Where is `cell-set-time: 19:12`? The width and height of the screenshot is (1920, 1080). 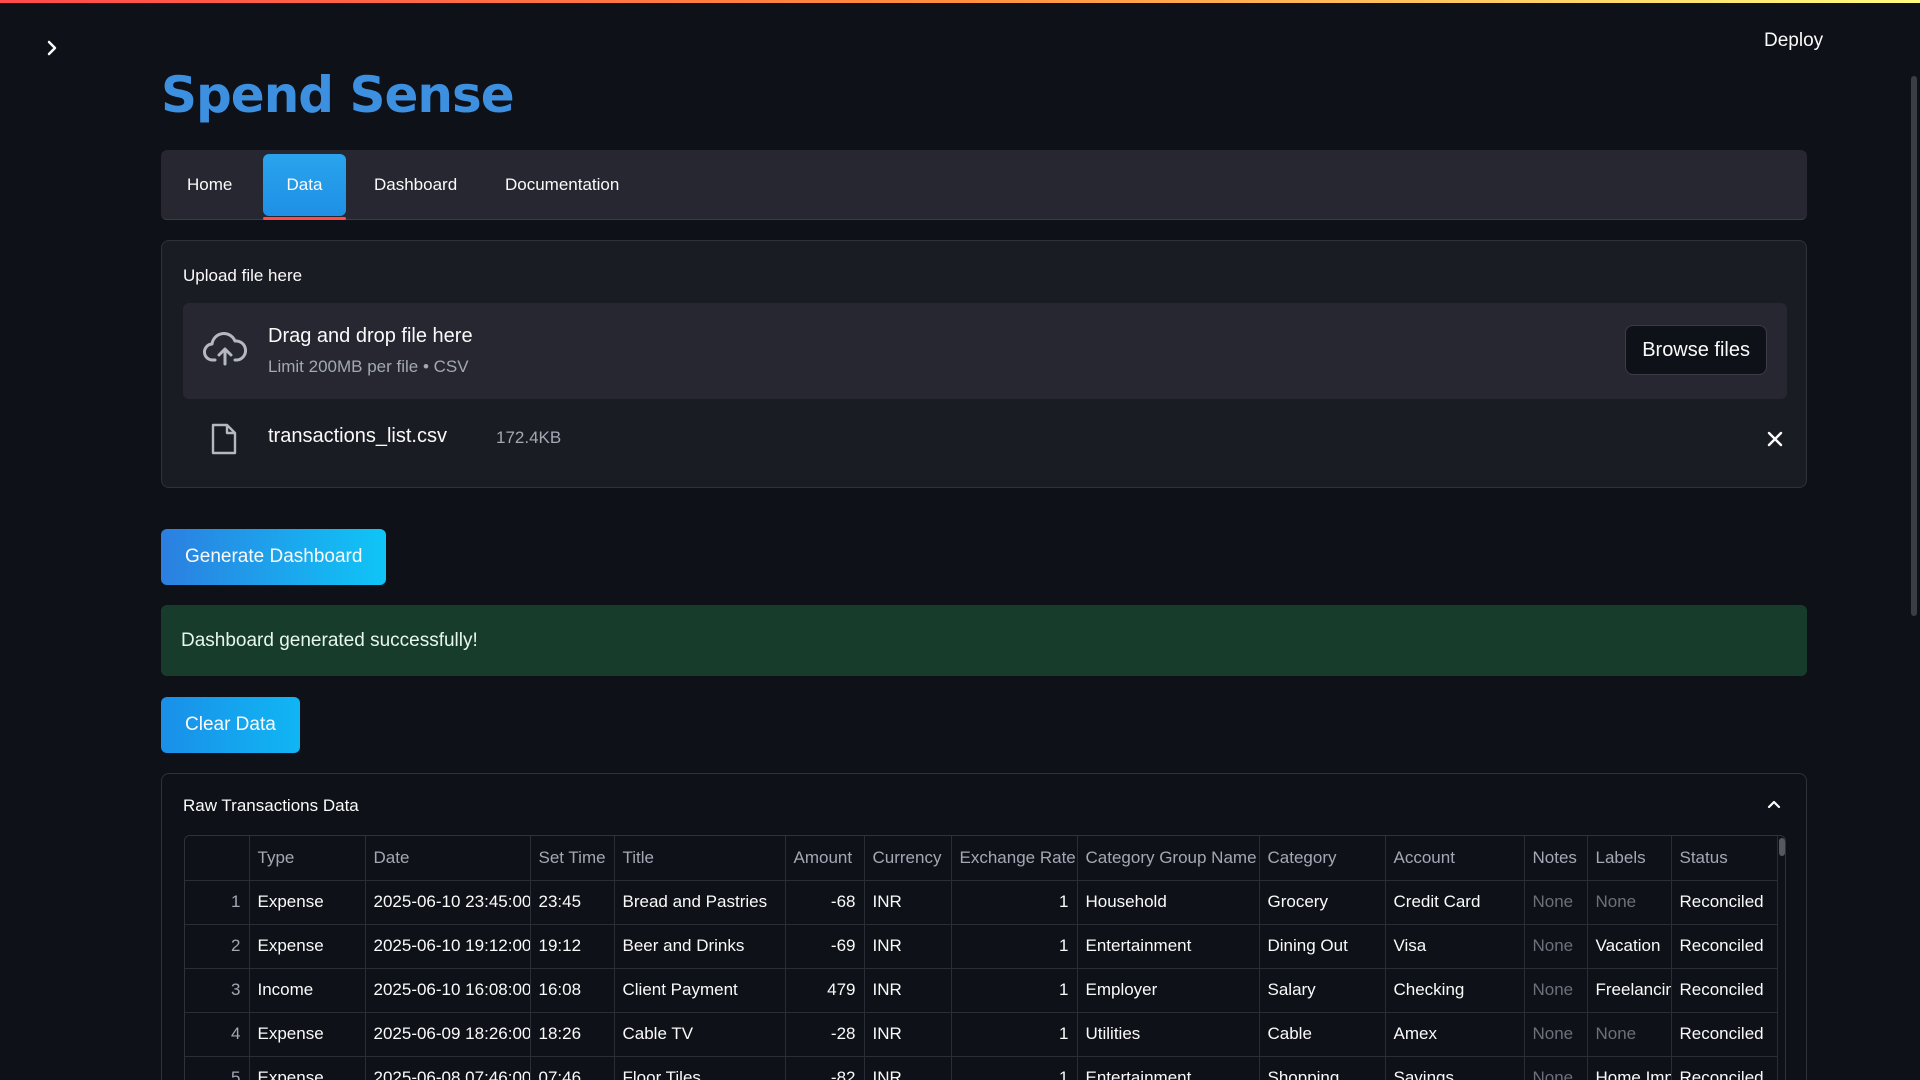
cell-set-time: 19:12 is located at coordinates (572, 946).